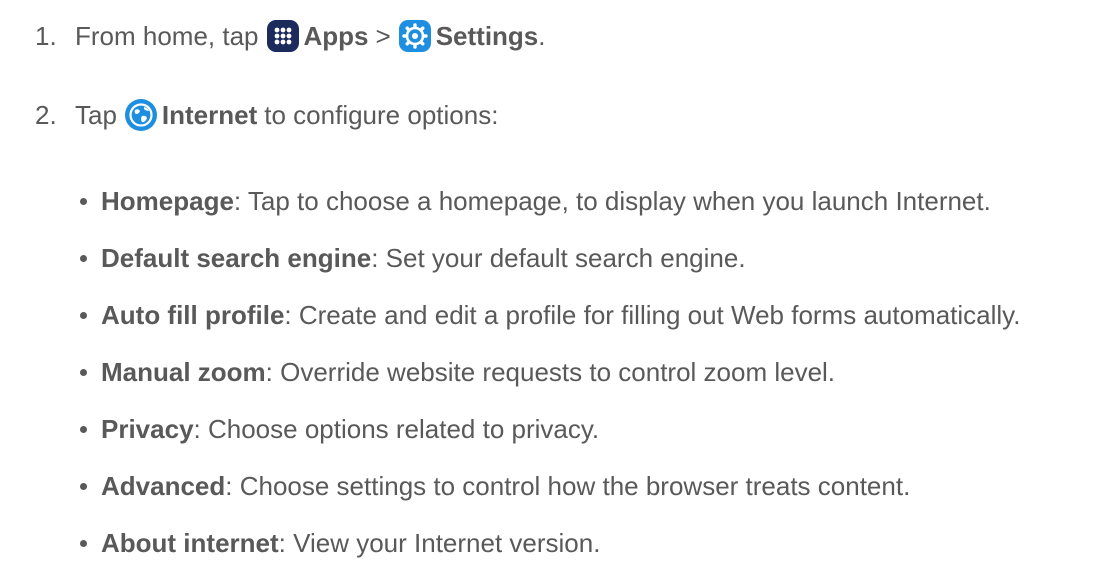 The width and height of the screenshot is (1106, 580). What do you see at coordinates (236, 258) in the screenshot?
I see `option-term: Default search engine` at bounding box center [236, 258].